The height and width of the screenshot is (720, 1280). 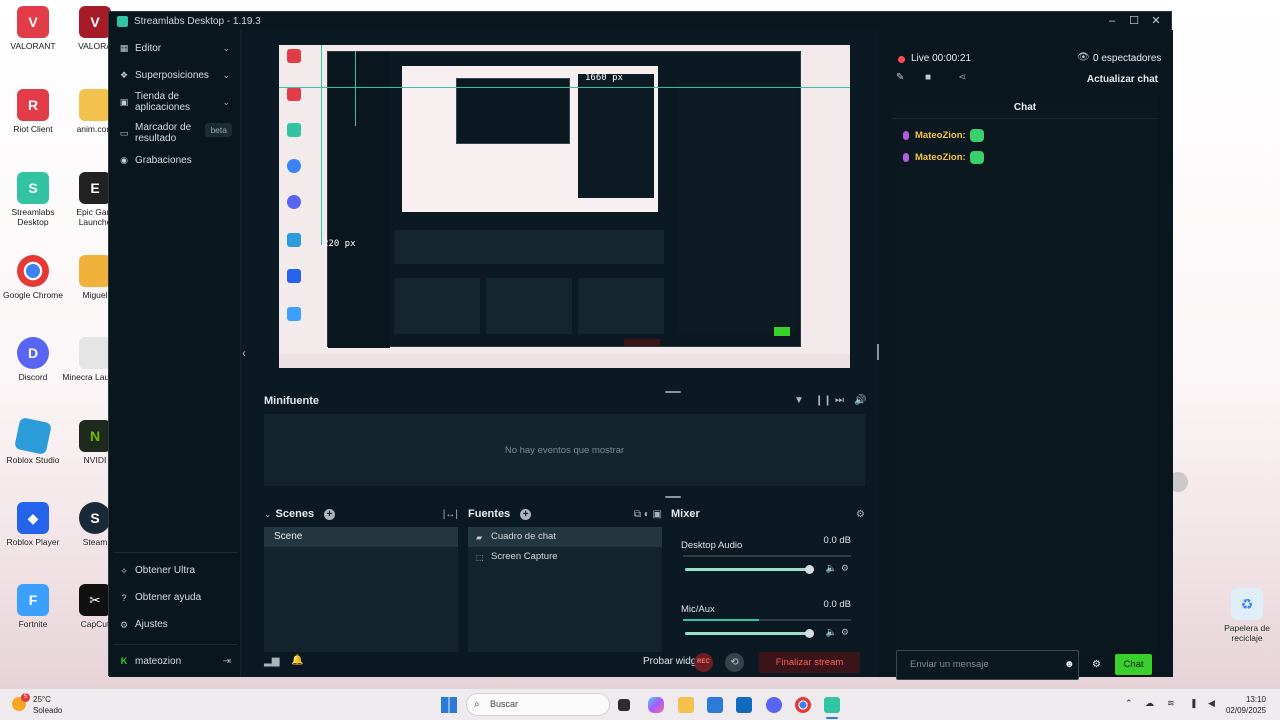 I want to click on filter-icon: ▼, so click(x=799, y=400).